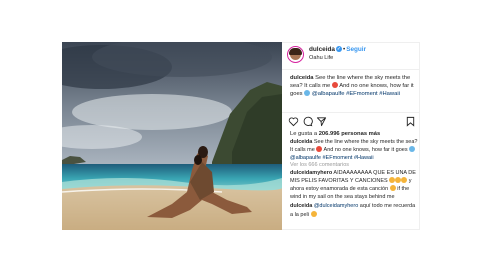  Describe the element at coordinates (311, 173) in the screenshot. I see `comment-author: dulceidamyhero` at that location.